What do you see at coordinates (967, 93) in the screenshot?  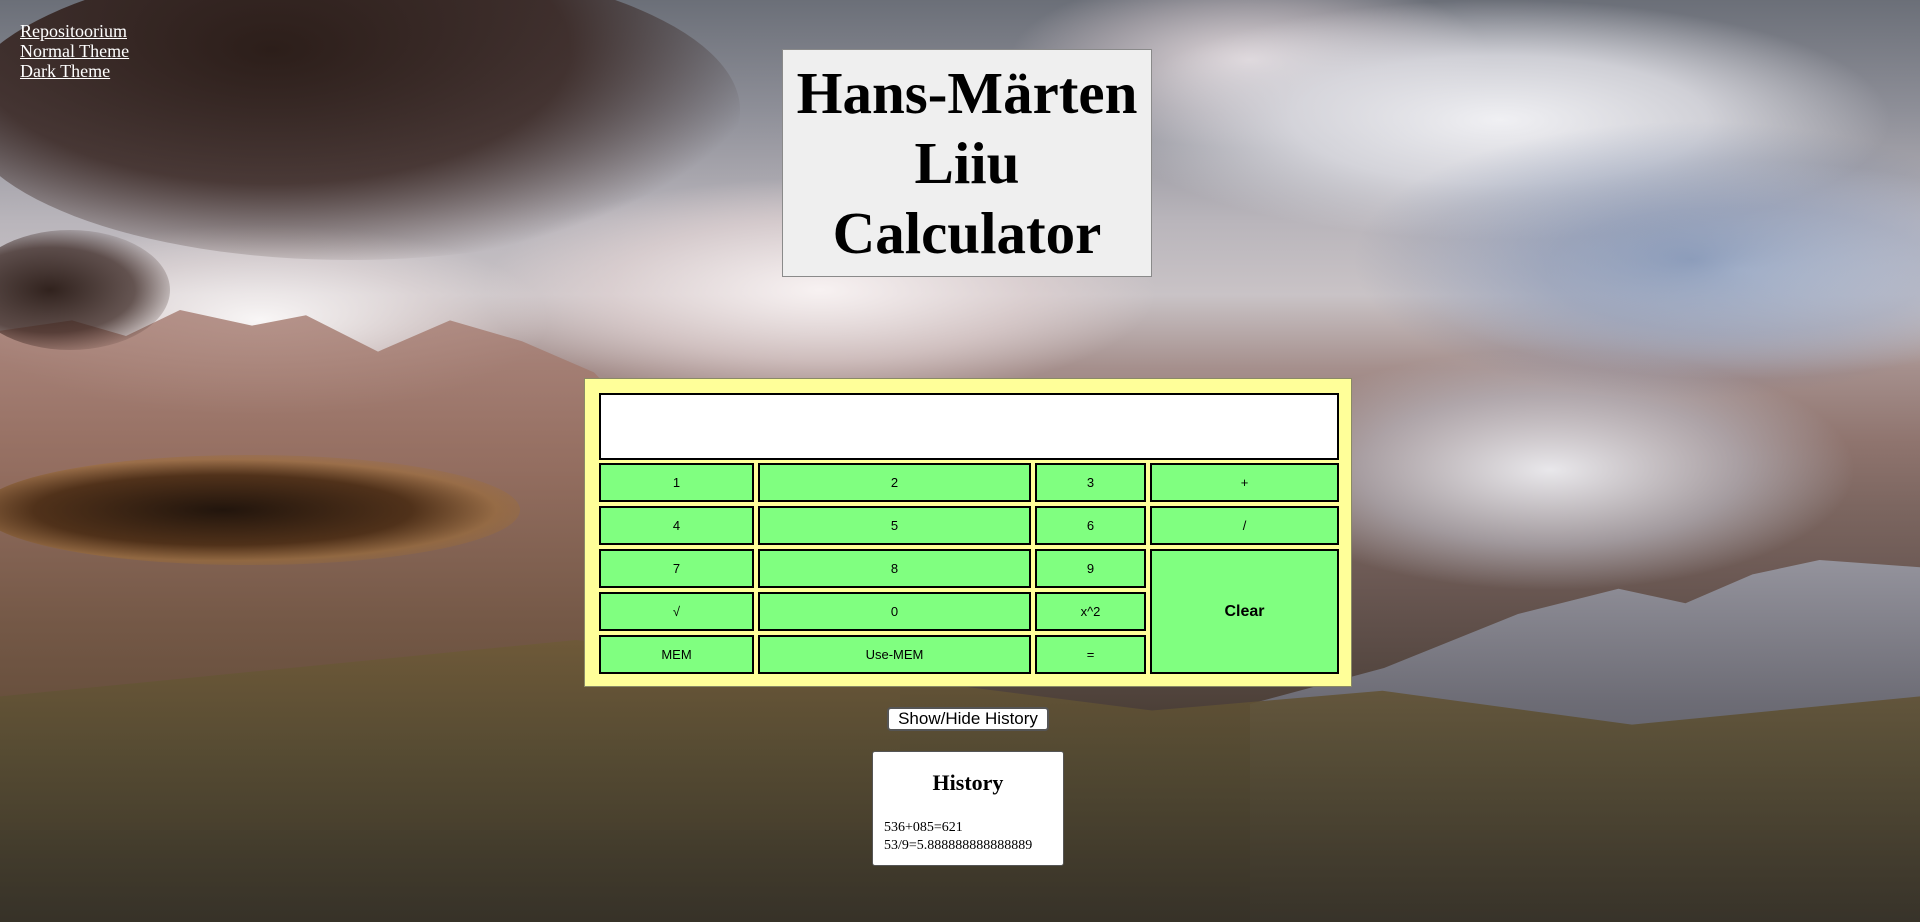 I see `page-title-line1: Hans-Märten` at bounding box center [967, 93].